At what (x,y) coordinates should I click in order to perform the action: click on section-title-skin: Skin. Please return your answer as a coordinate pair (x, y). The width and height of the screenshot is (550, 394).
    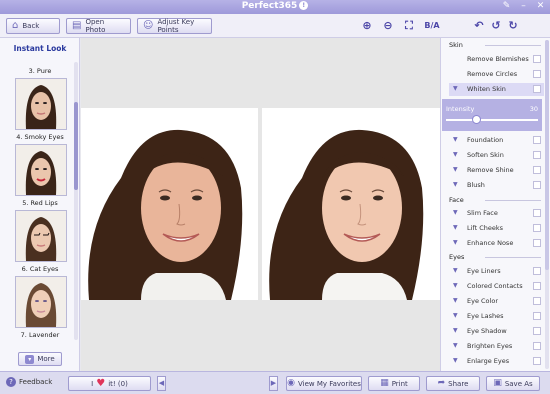
    Looking at the image, I should click on (456, 45).